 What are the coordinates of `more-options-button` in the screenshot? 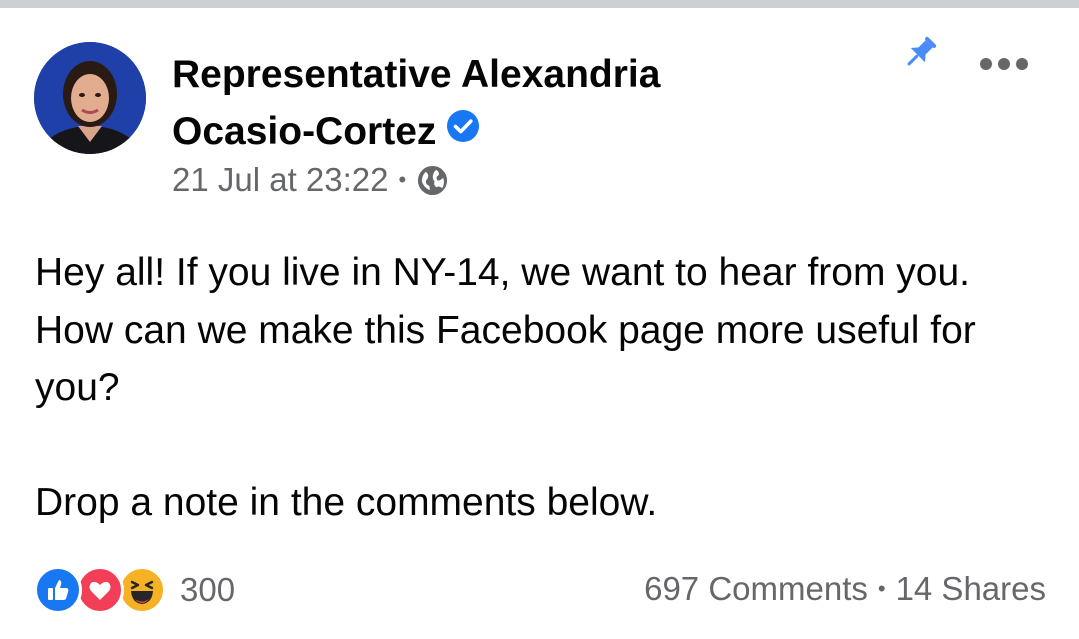 It's located at (1004, 64).